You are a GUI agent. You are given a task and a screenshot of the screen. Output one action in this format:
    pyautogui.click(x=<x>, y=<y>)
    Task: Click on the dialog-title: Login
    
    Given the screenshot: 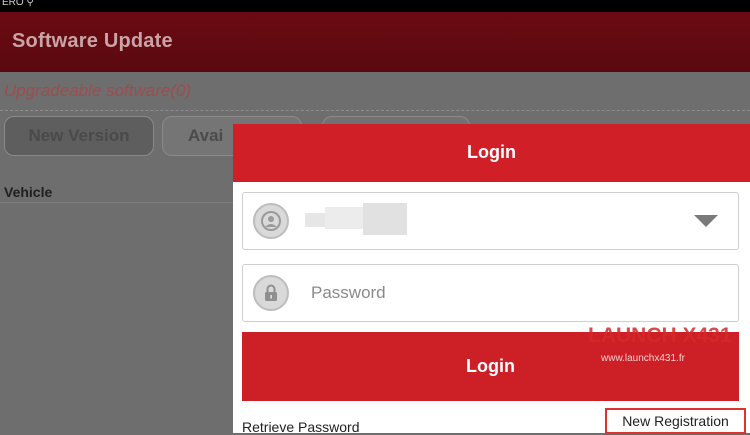 What is the action you would take?
    pyautogui.click(x=491, y=152)
    